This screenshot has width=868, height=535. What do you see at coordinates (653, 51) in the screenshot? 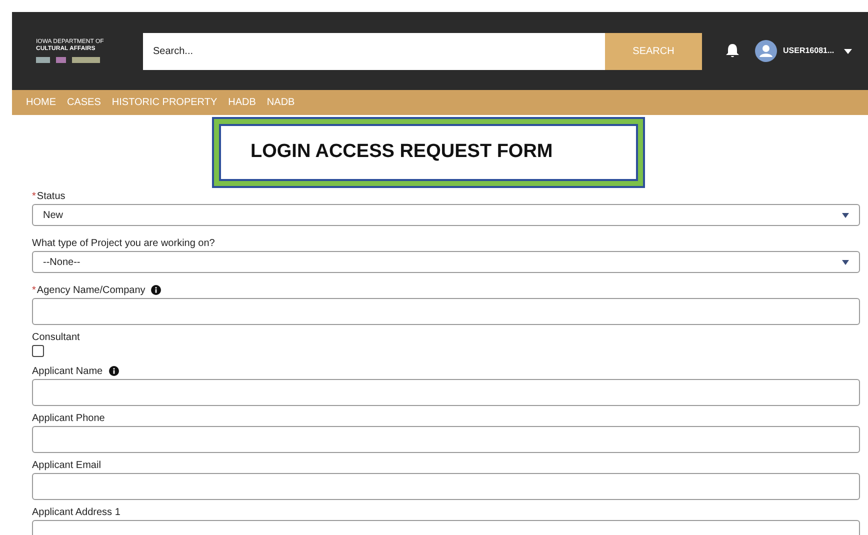
I see `search-button: SEARCH` at bounding box center [653, 51].